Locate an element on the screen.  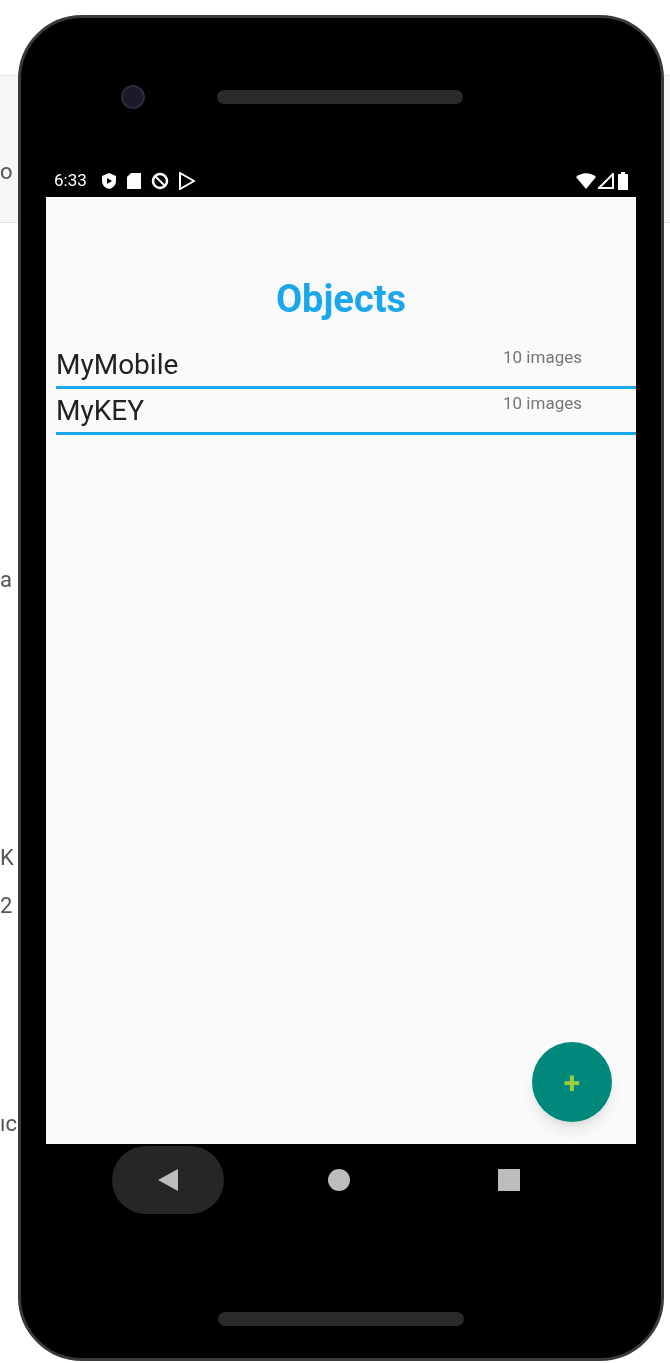
background-text: 2 is located at coordinates (7, 906).